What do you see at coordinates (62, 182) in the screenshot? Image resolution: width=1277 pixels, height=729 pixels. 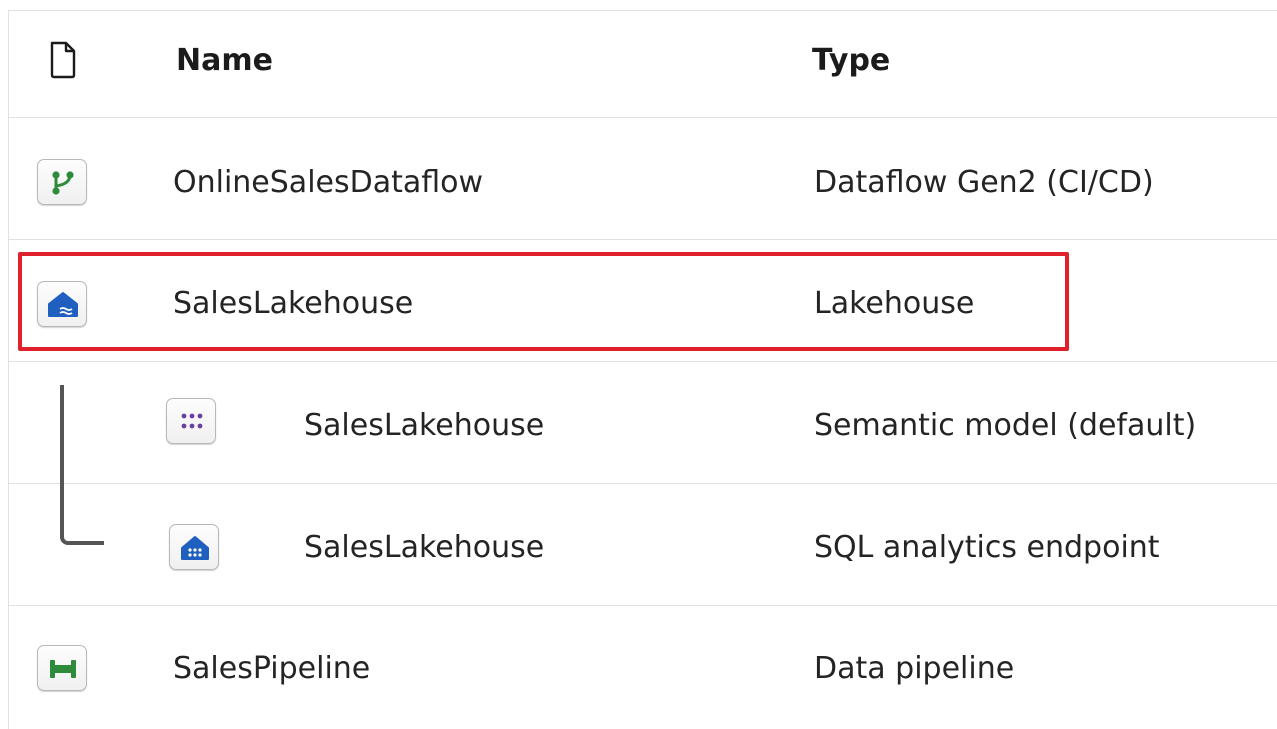 I see `dataflow-icon` at bounding box center [62, 182].